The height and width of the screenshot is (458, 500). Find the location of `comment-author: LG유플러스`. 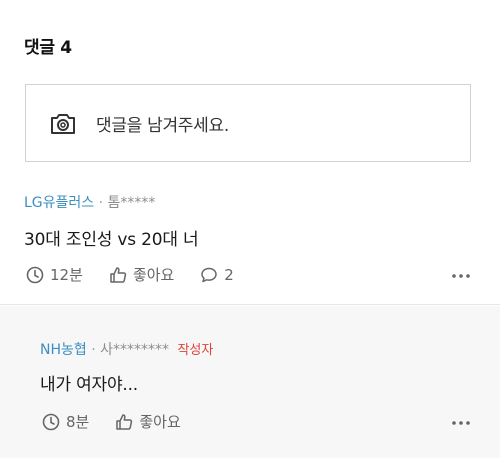

comment-author: LG유플러스 is located at coordinates (59, 203).